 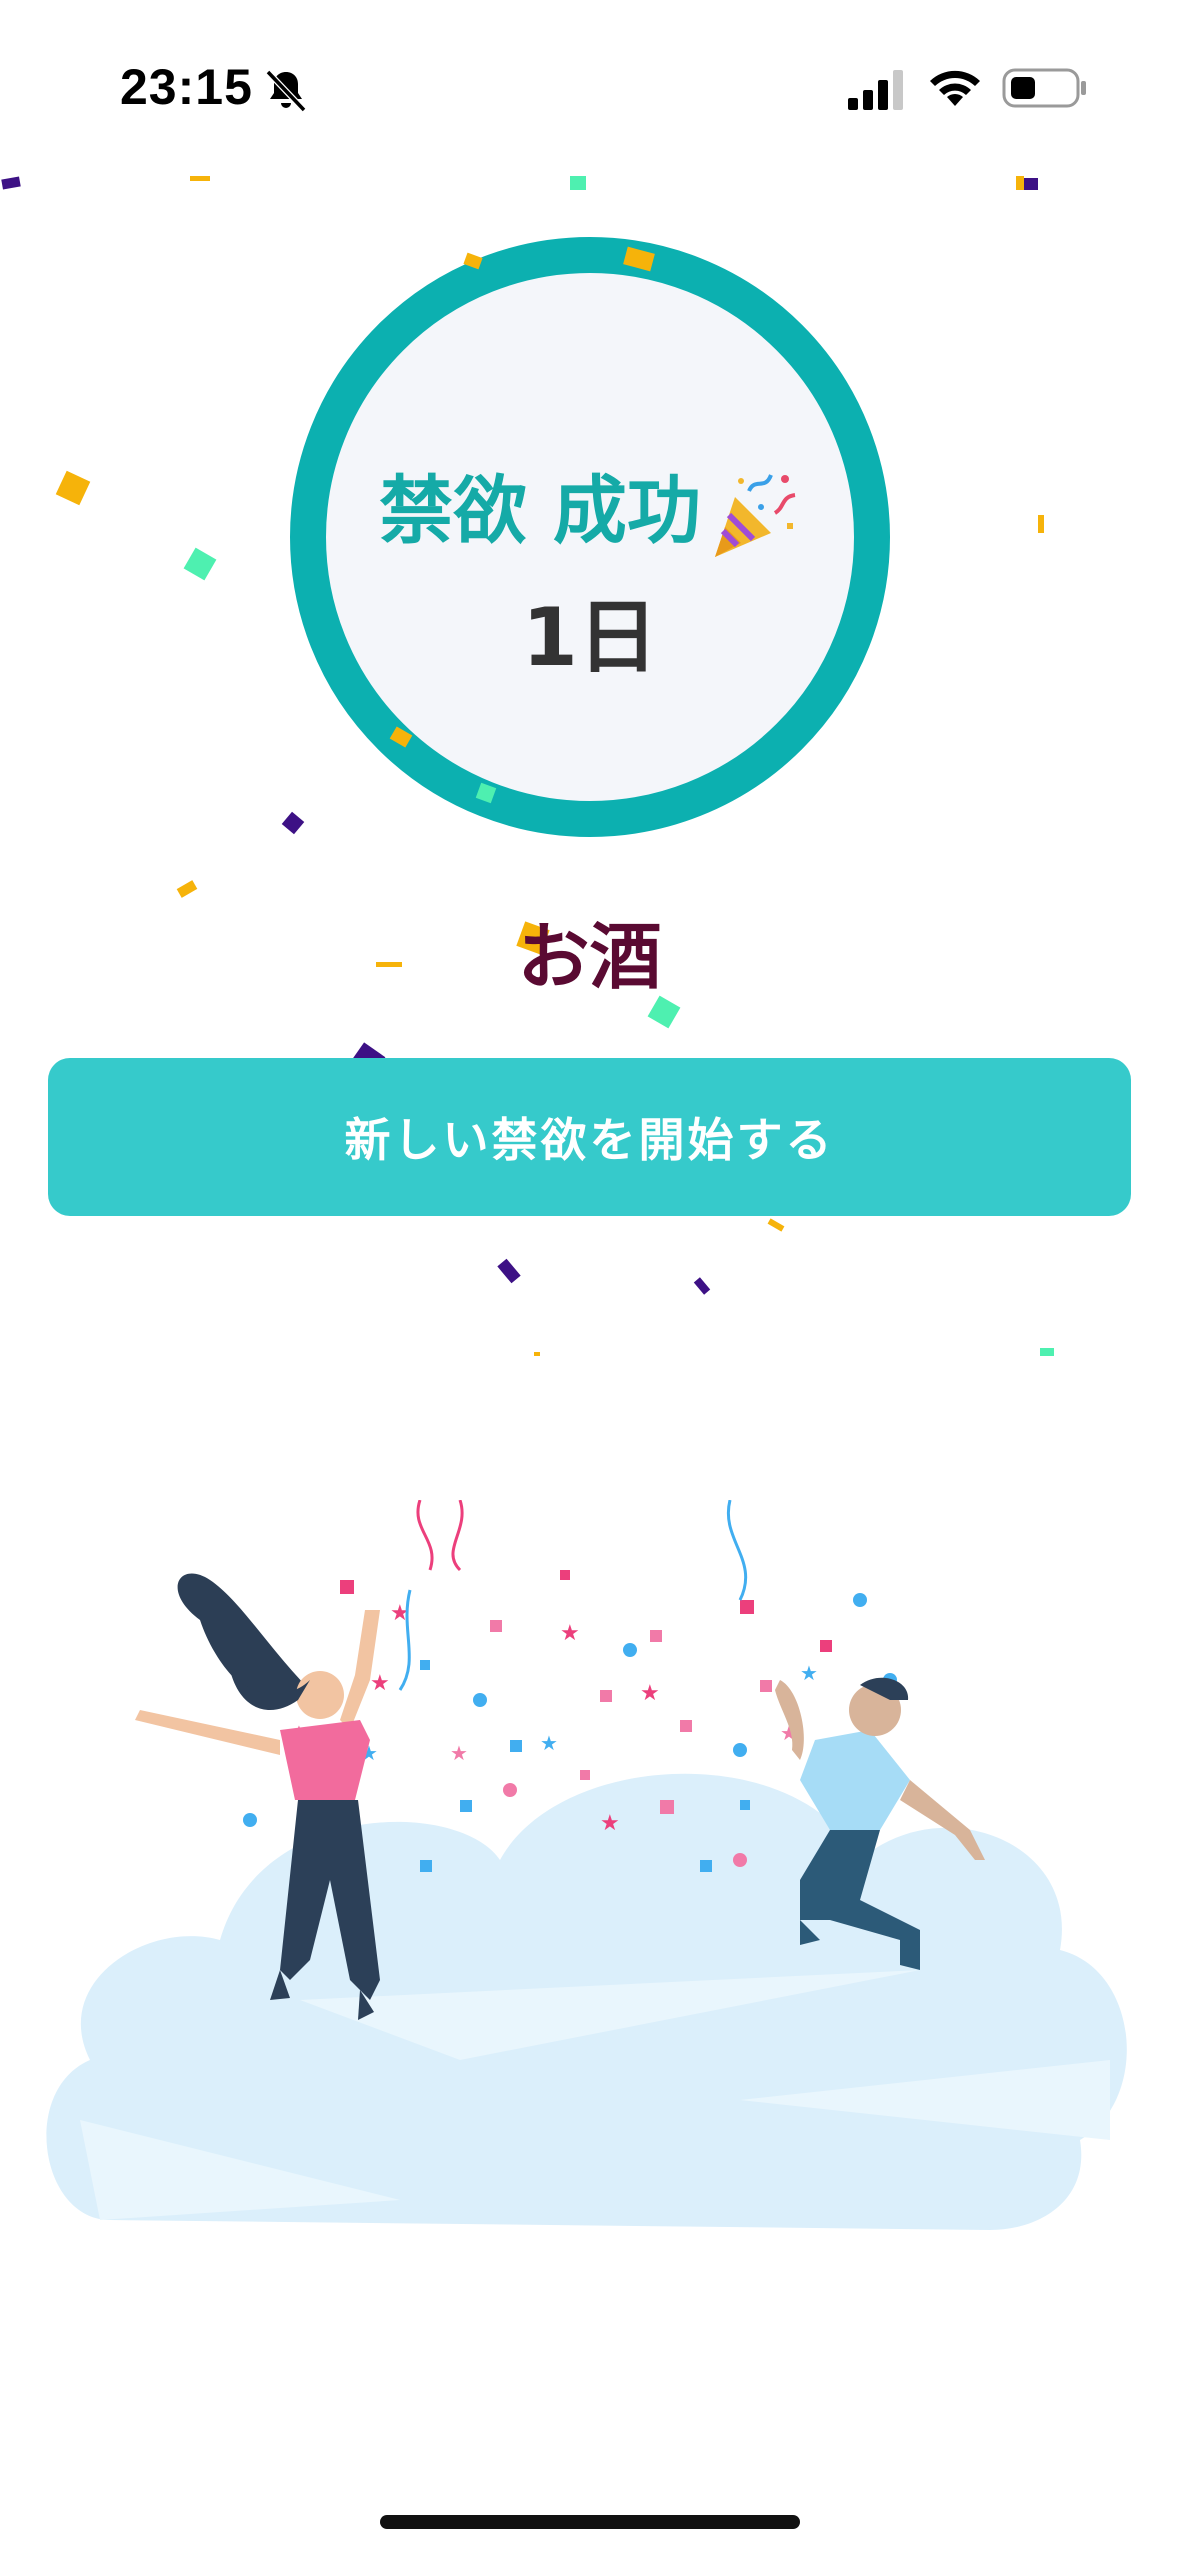 I want to click on status-time: 23:15, so click(x=186, y=87).